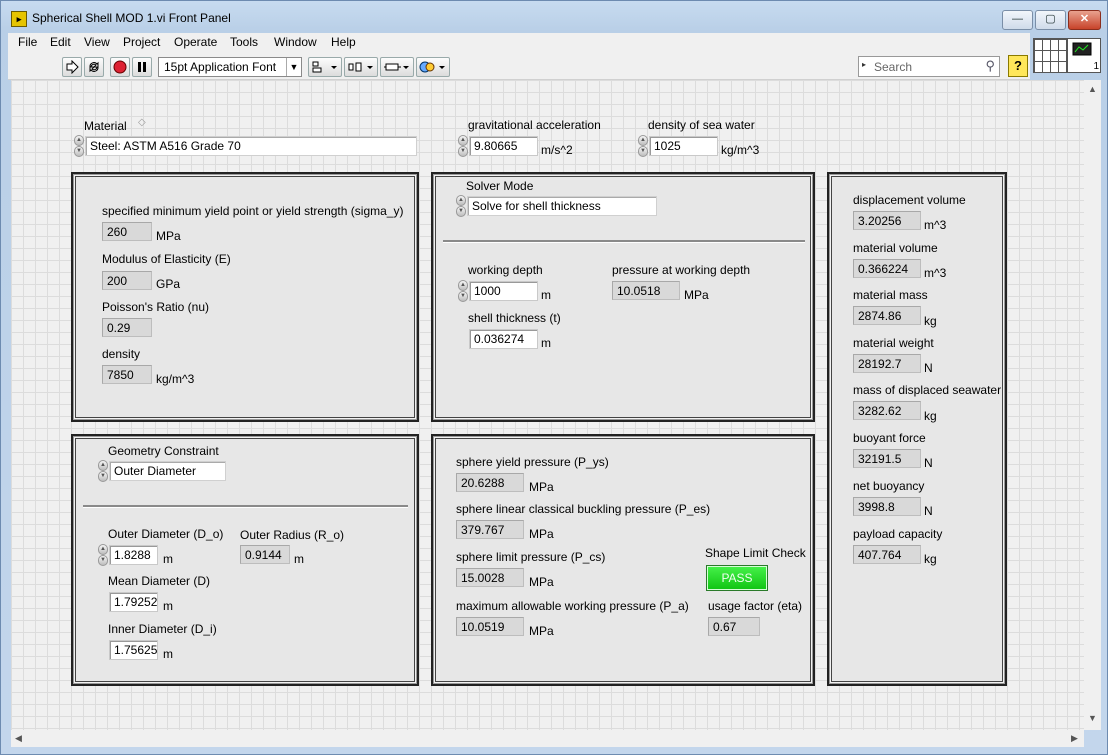  Describe the element at coordinates (1084, 20) in the screenshot. I see `close-button: ✕` at that location.